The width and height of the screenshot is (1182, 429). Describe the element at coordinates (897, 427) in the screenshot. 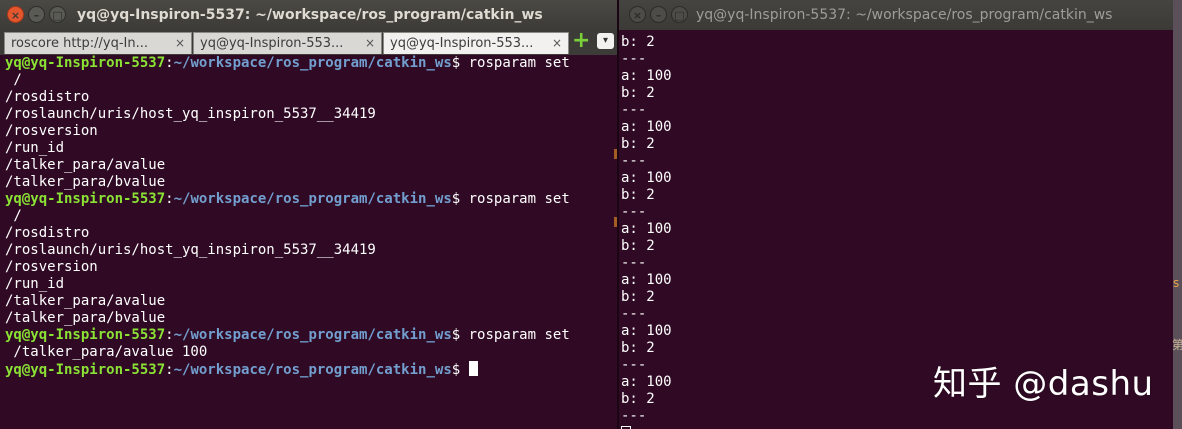

I see `cursor-line` at that location.